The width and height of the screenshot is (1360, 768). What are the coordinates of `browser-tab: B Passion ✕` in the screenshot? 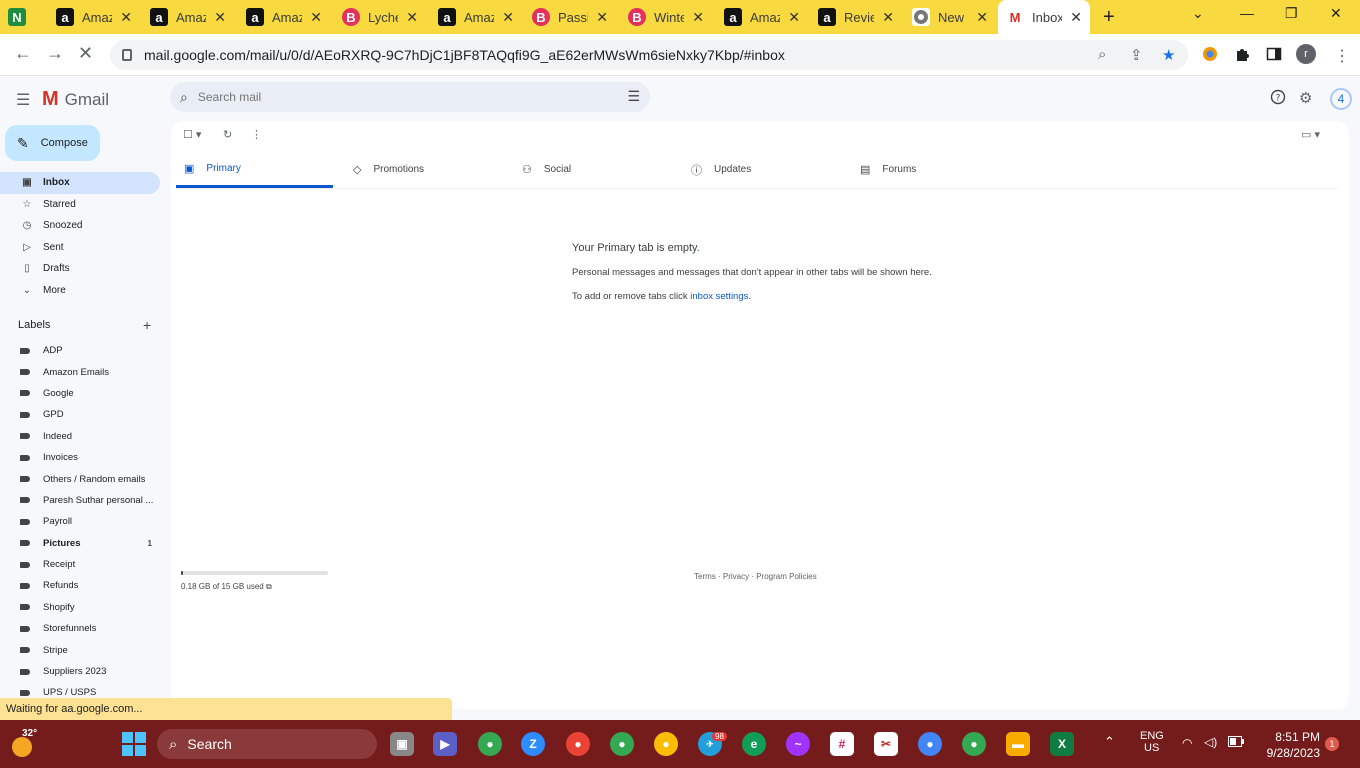 It's located at (570, 17).